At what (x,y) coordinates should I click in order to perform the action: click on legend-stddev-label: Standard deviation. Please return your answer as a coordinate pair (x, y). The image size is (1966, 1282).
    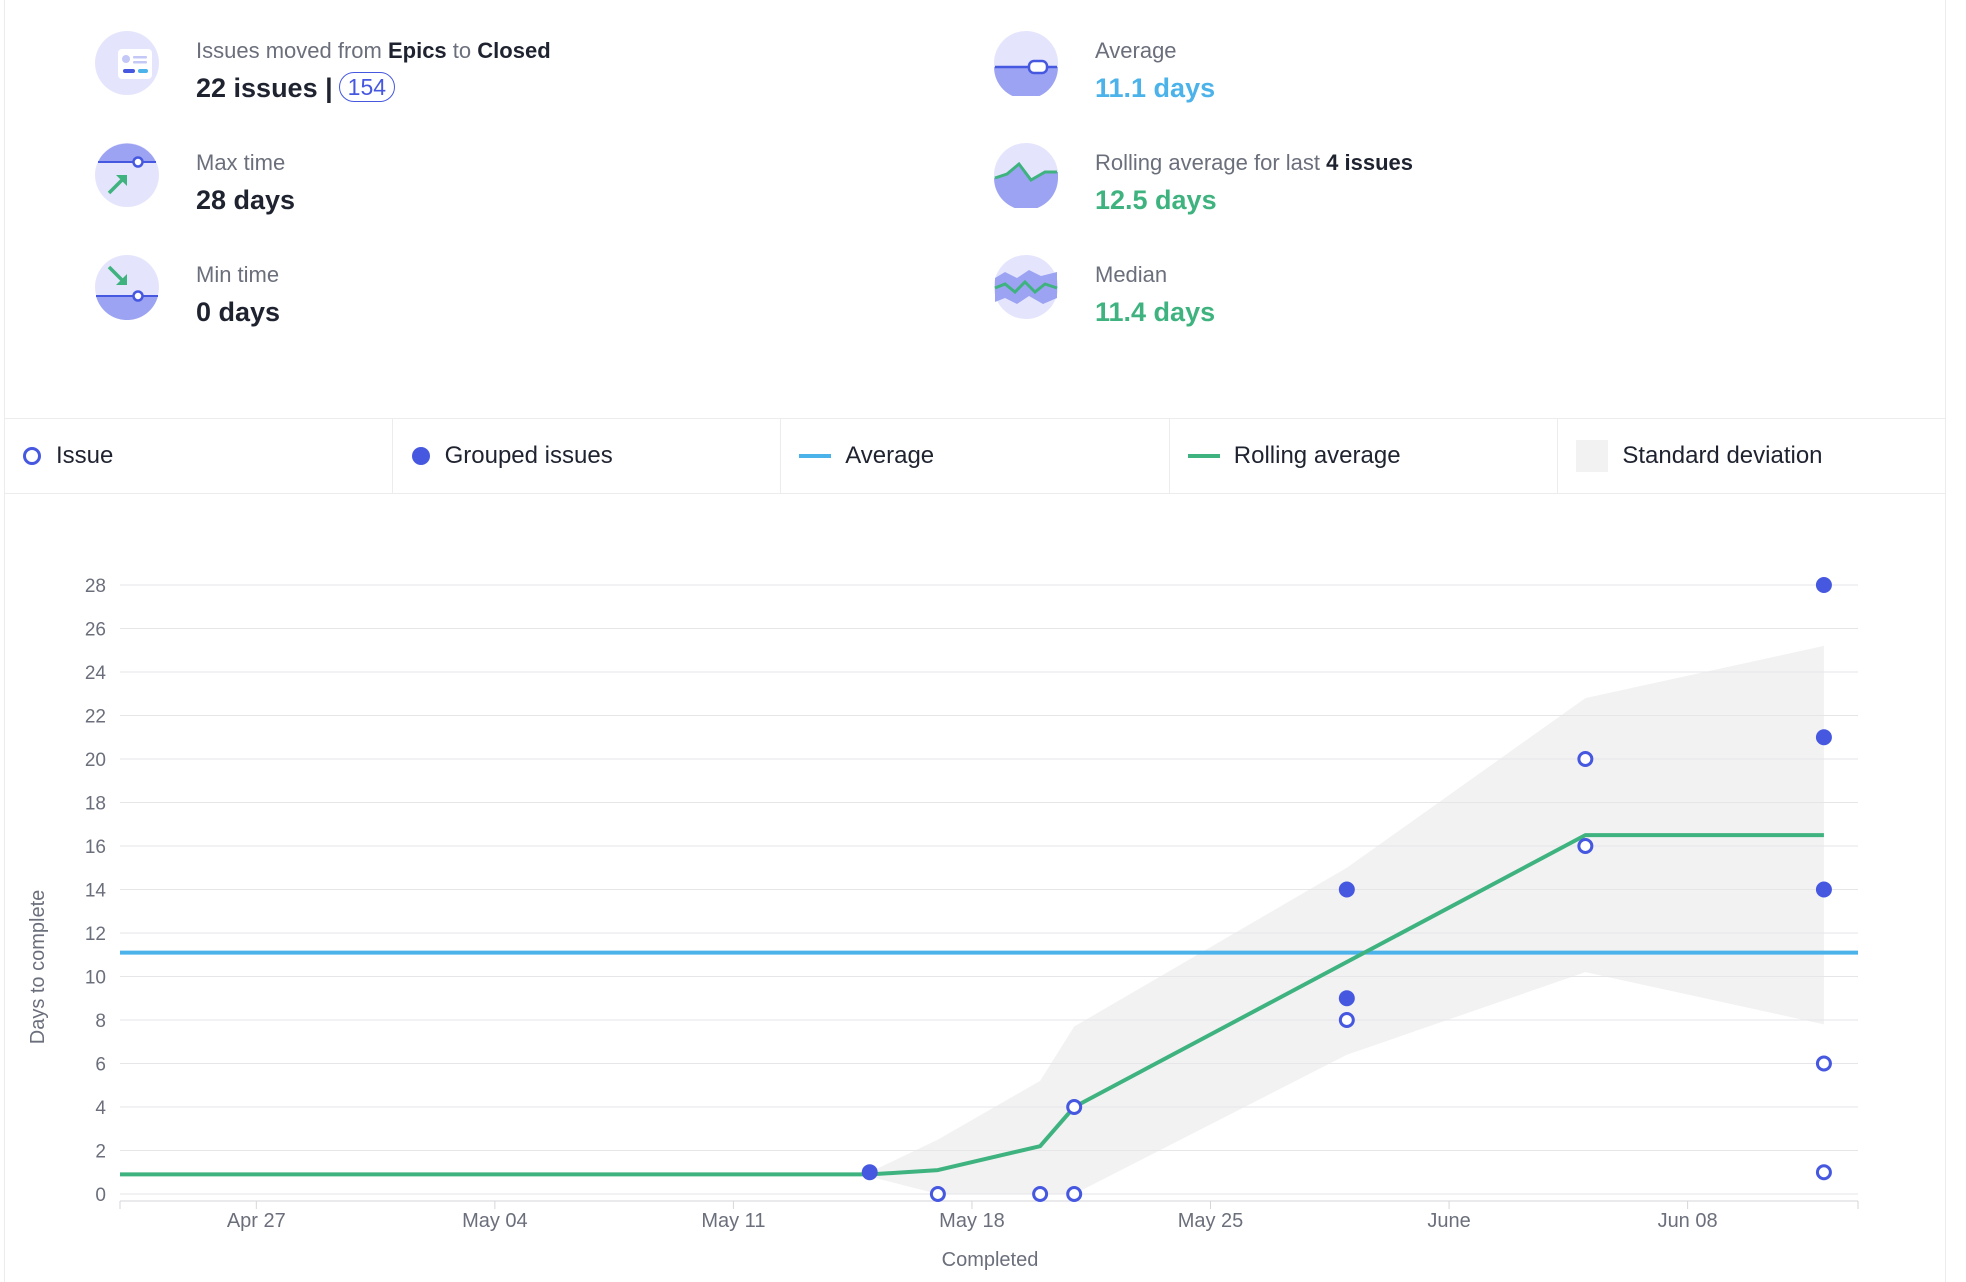
    Looking at the image, I should click on (1722, 455).